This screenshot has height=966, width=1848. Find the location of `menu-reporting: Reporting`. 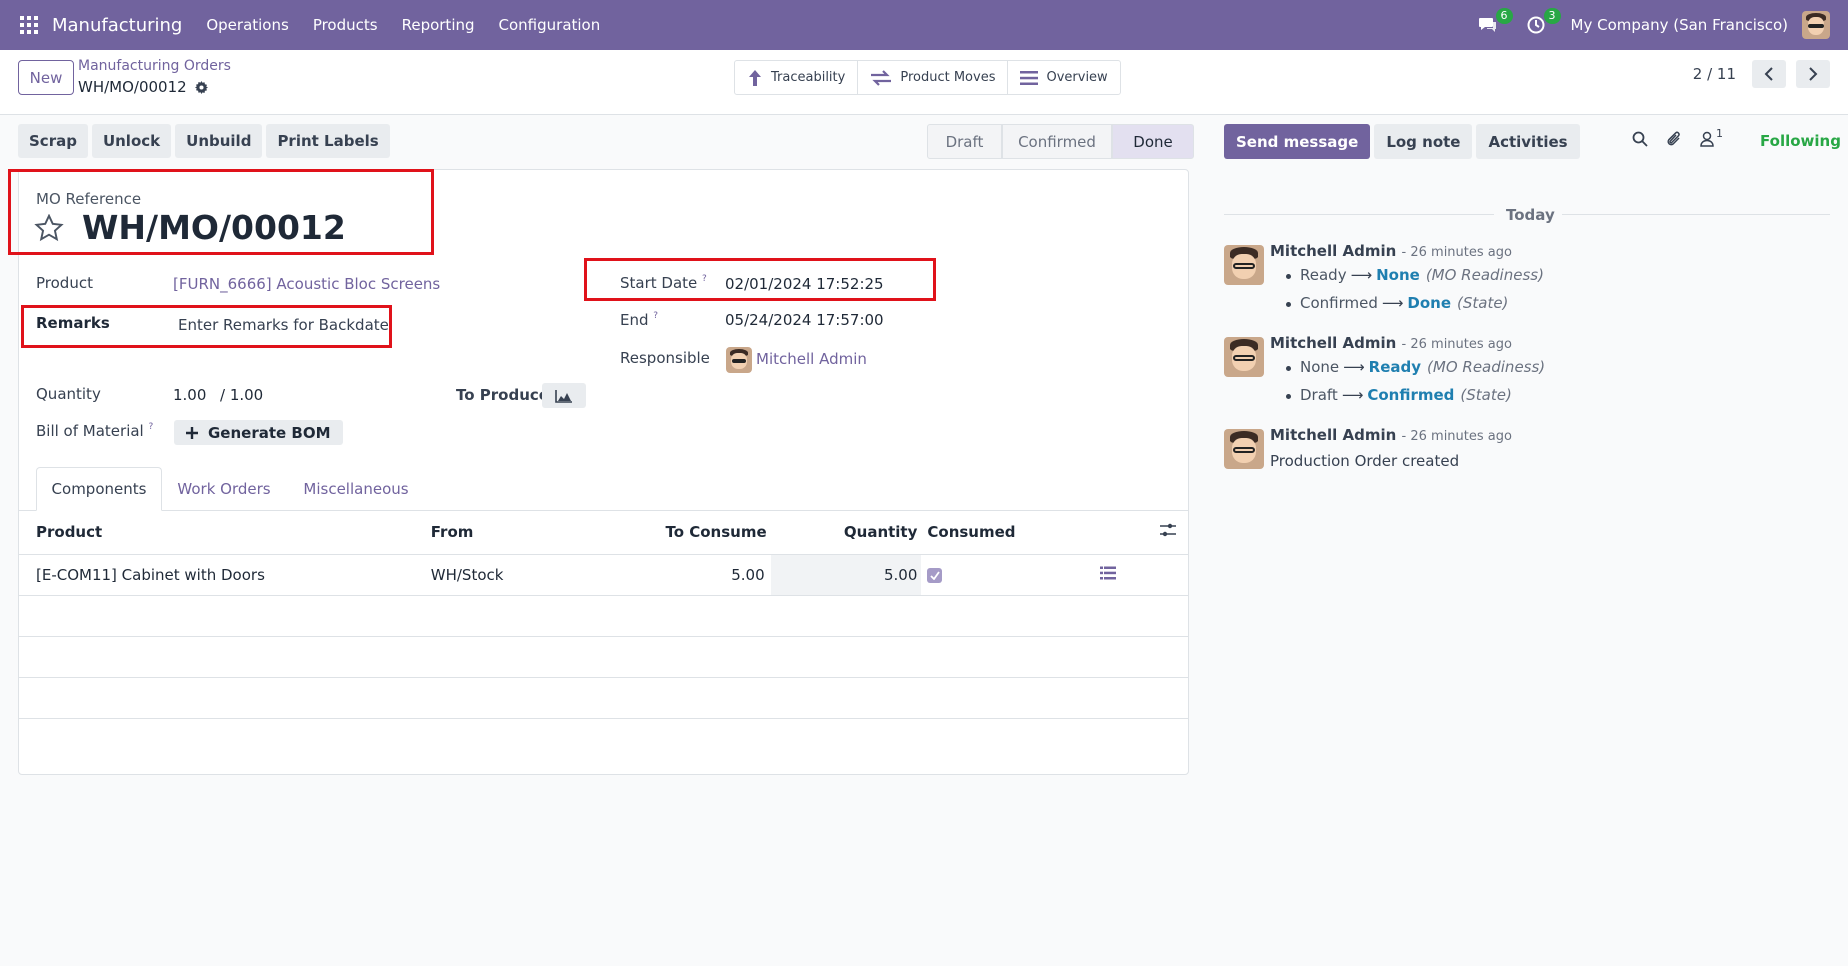

menu-reporting: Reporting is located at coordinates (438, 25).